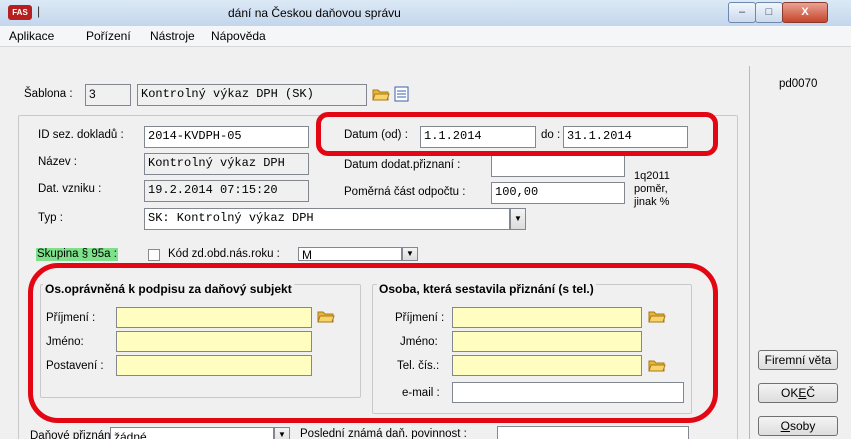 The height and width of the screenshot is (439, 851). I want to click on posledni-povinnost-label: Poslední známá daň. povinnost :, so click(383, 433).